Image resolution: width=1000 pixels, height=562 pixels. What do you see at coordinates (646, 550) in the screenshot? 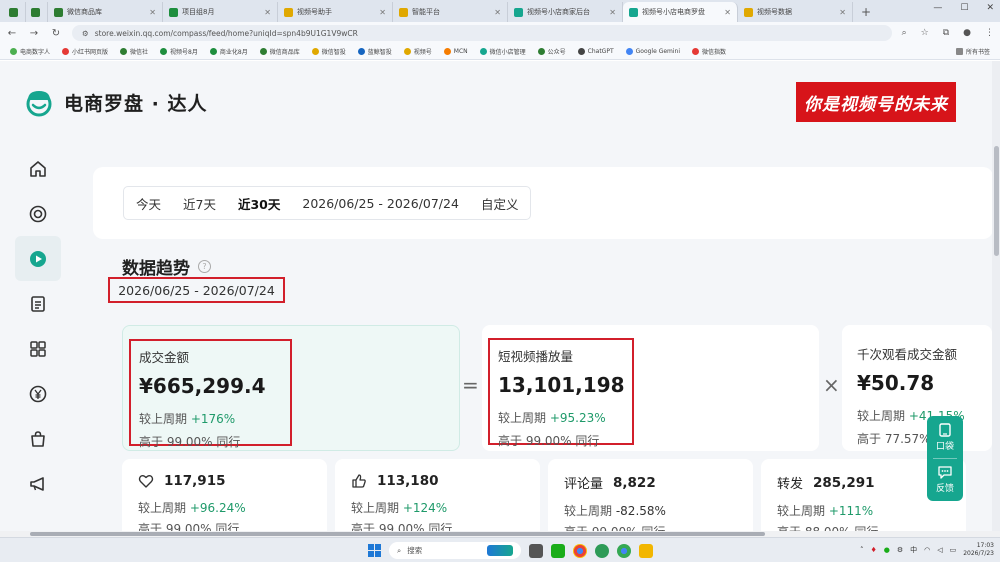
I see `folder-app-icon` at bounding box center [646, 550].